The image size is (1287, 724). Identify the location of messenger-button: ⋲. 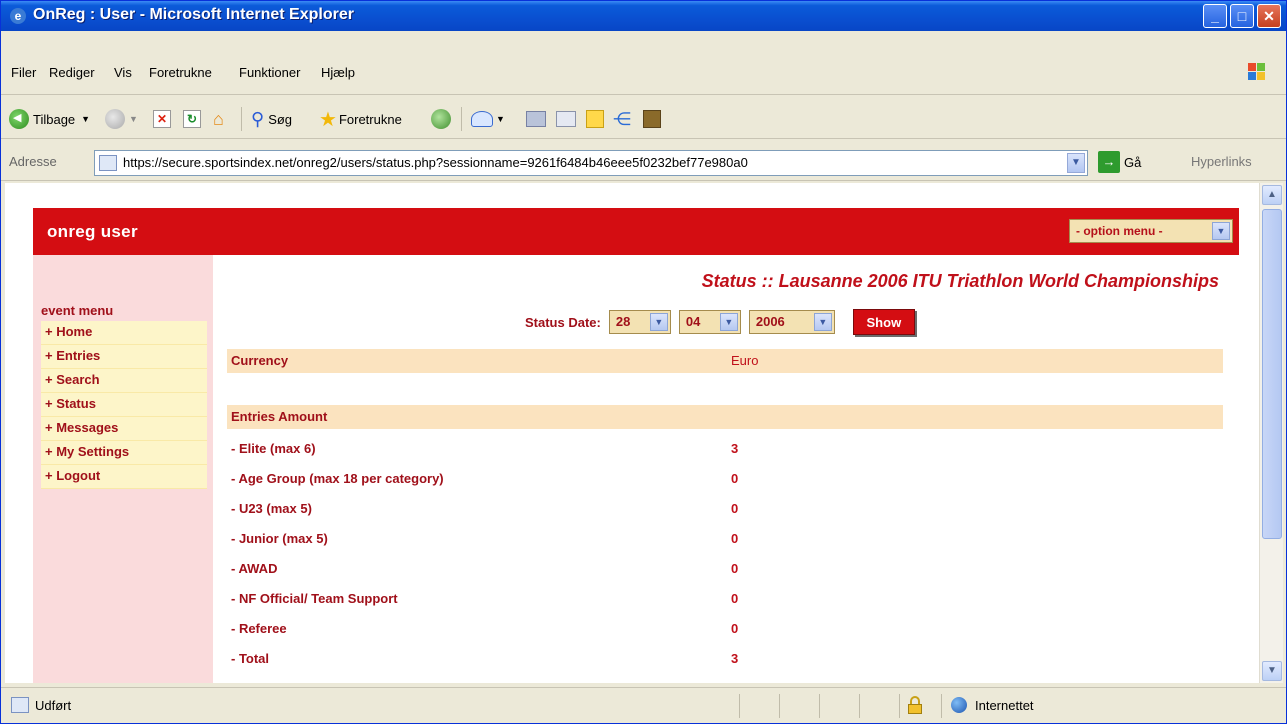
(622, 119).